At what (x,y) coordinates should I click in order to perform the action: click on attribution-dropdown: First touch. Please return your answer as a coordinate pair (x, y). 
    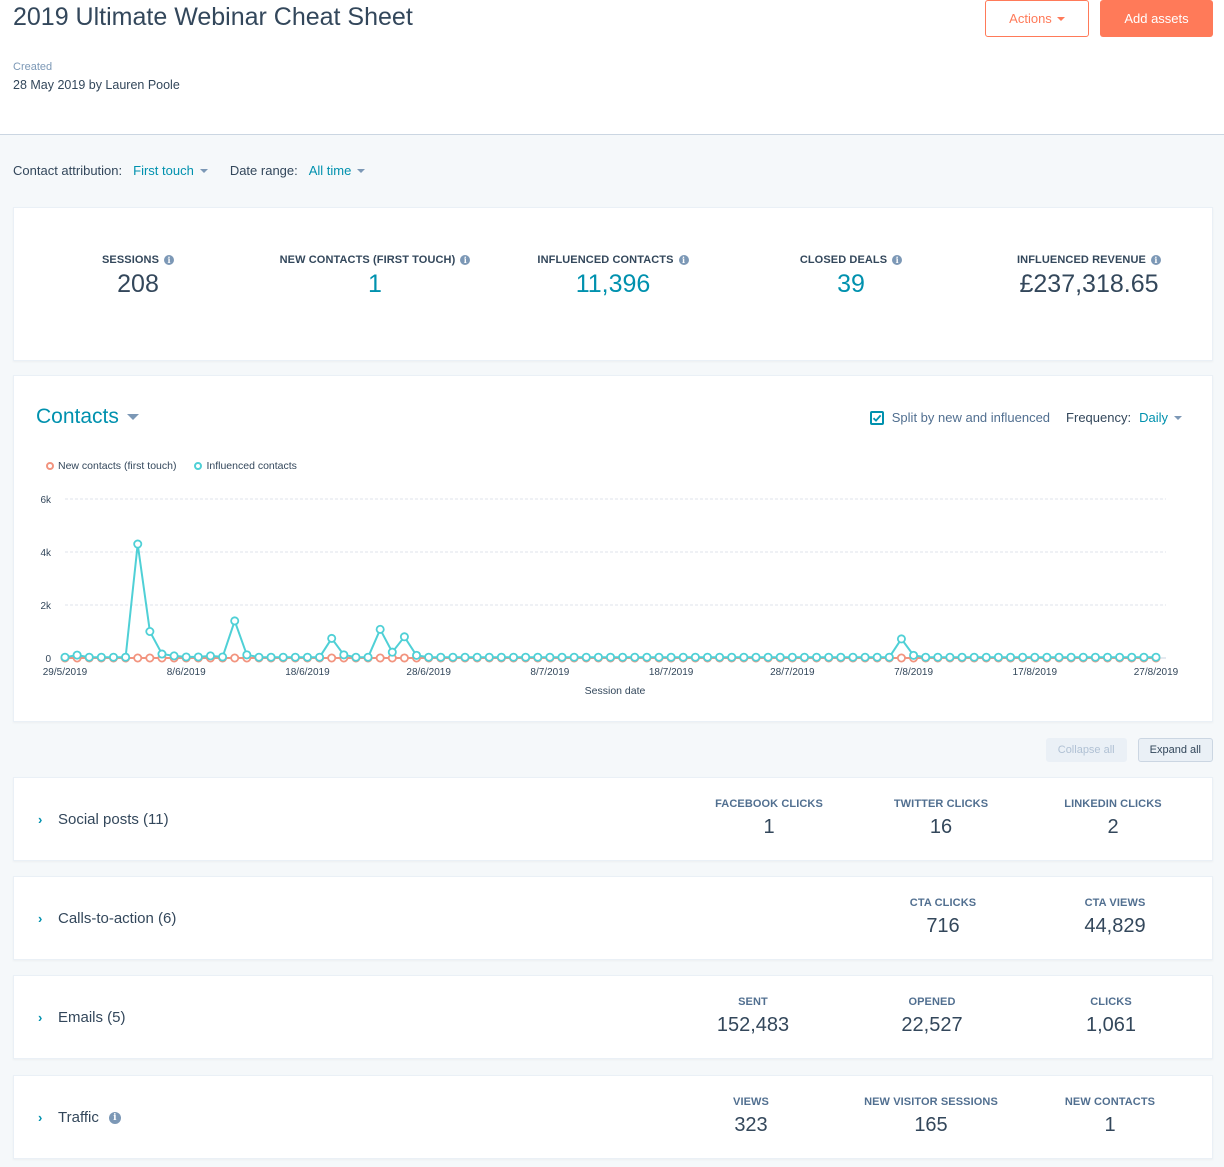
    Looking at the image, I should click on (163, 170).